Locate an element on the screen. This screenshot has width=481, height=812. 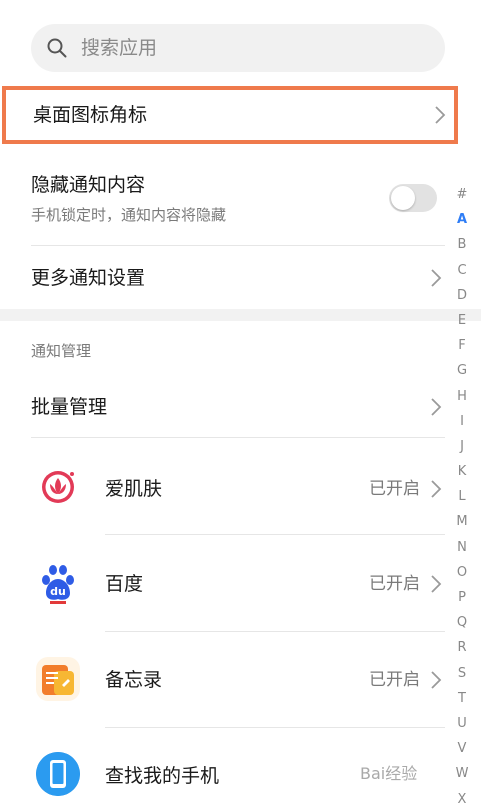
hide-content-toggle is located at coordinates (413, 198).